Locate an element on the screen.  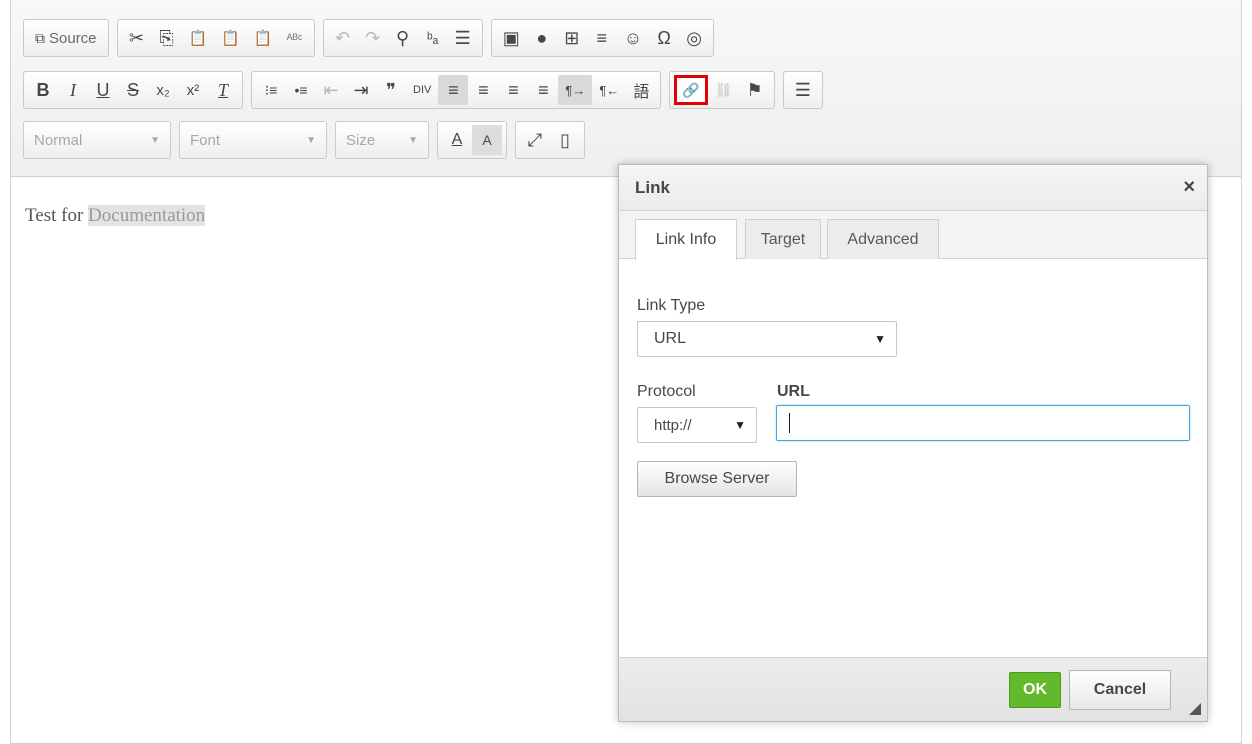
cancel-button: Cancel is located at coordinates (1120, 690).